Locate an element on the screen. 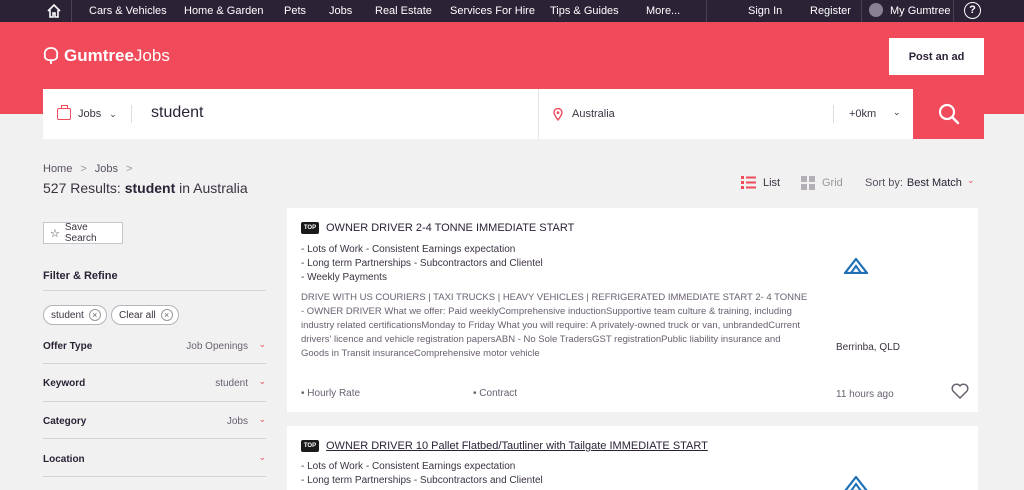  avatar-icon is located at coordinates (876, 10).